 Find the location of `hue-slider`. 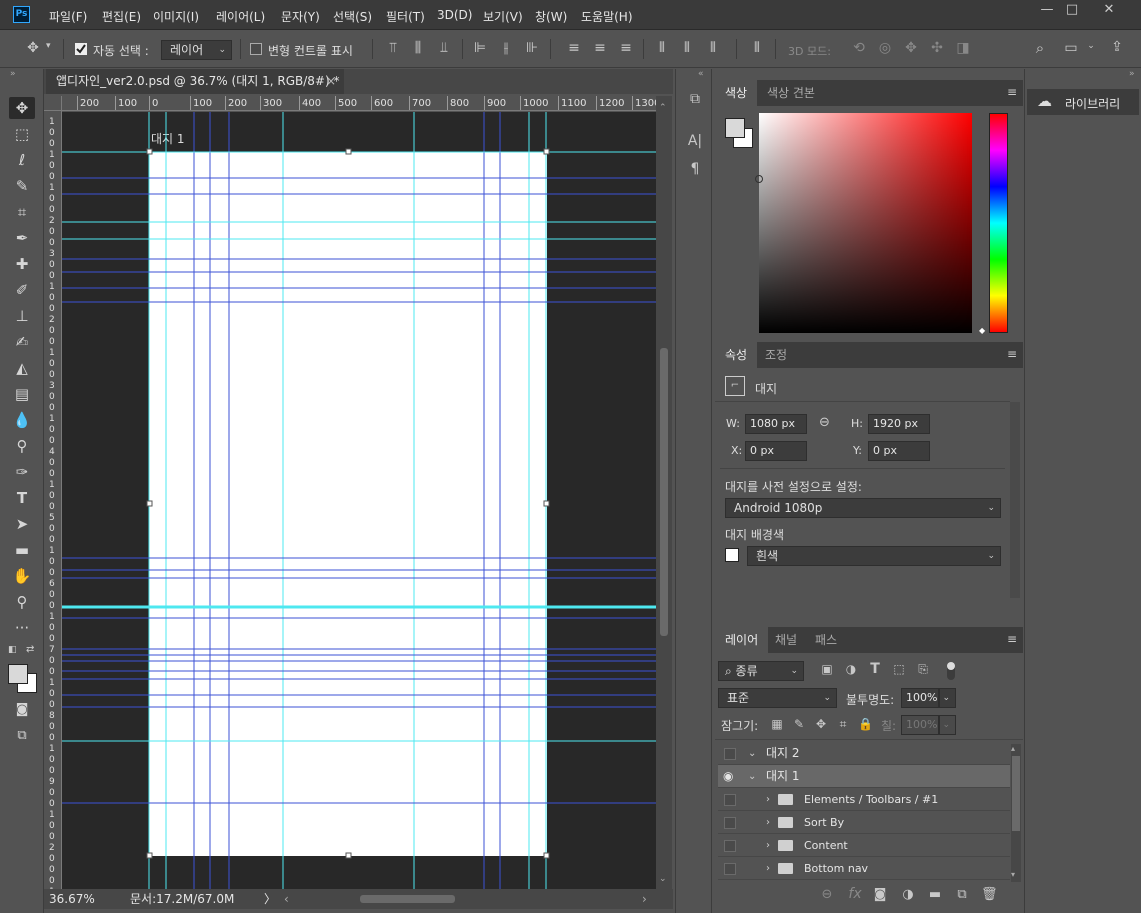

hue-slider is located at coordinates (998, 223).